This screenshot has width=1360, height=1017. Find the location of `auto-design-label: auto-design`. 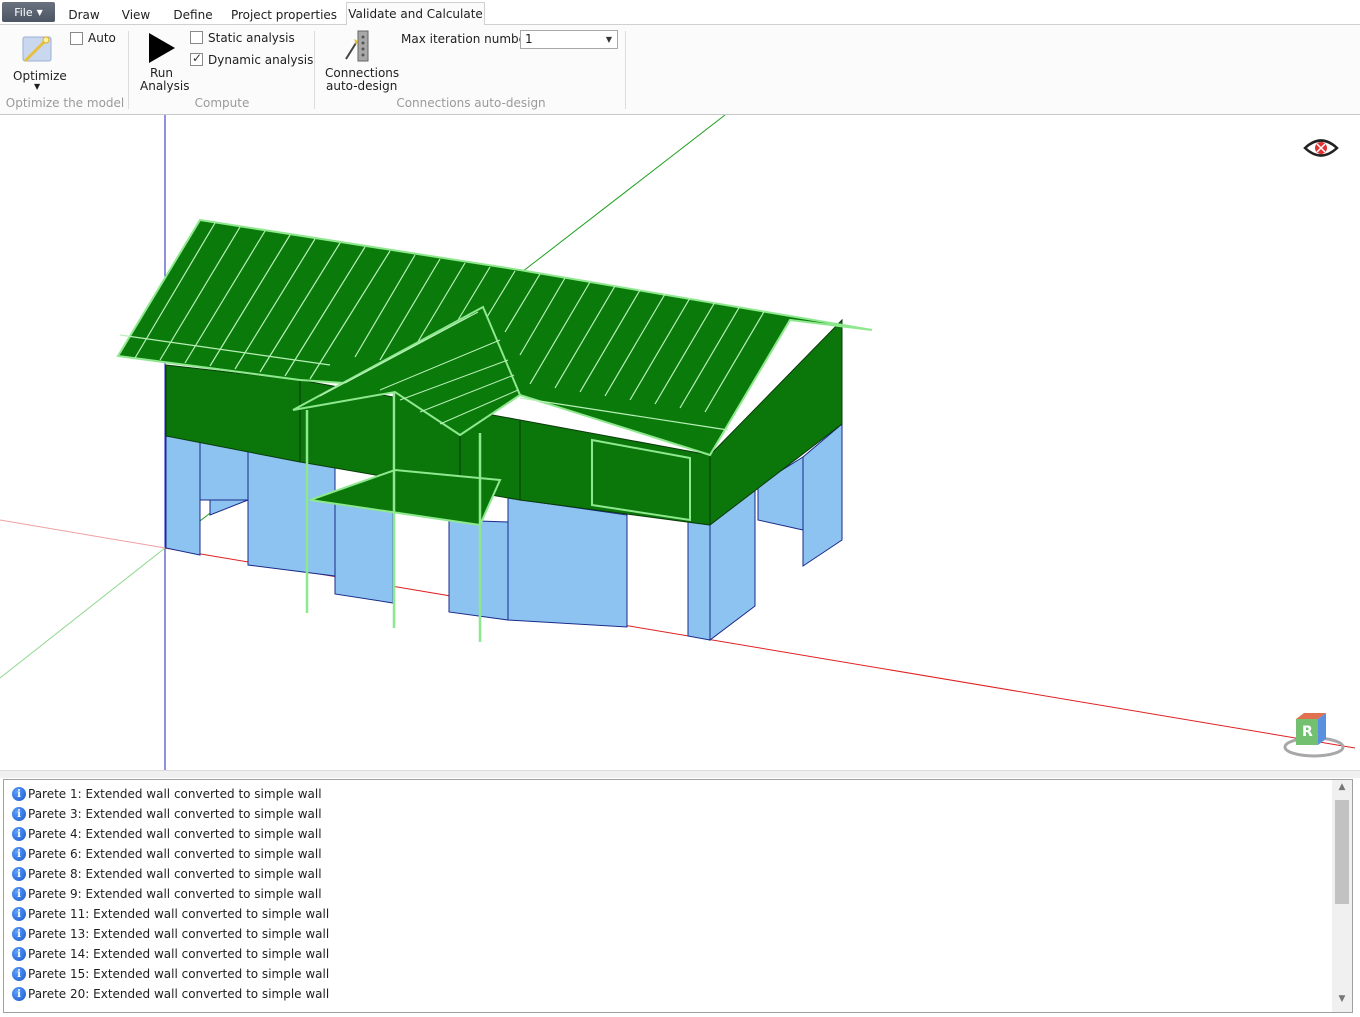

auto-design-label: auto-design is located at coordinates (362, 86).